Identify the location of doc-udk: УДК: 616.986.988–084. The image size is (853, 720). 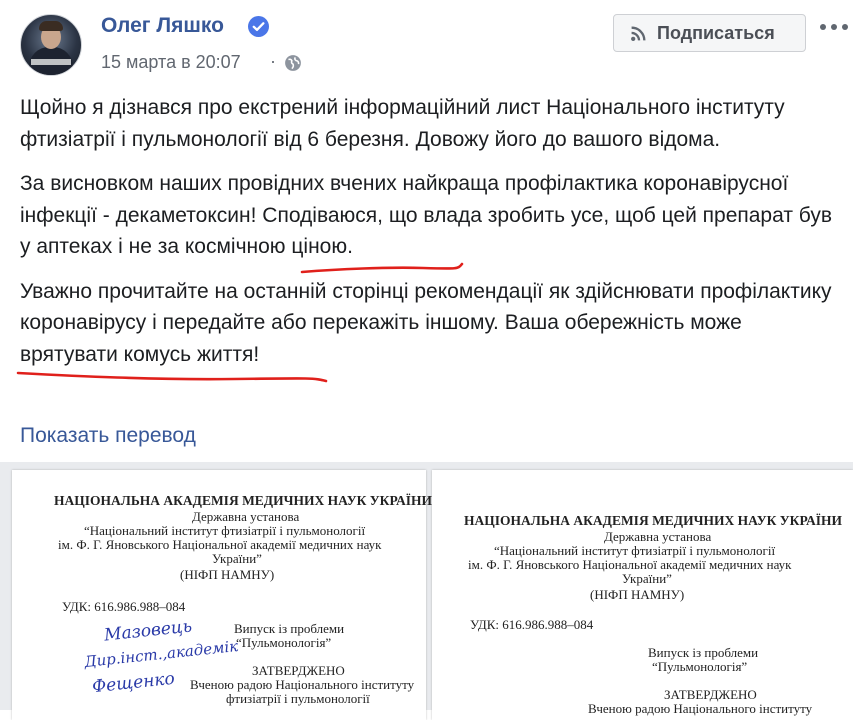
(124, 606).